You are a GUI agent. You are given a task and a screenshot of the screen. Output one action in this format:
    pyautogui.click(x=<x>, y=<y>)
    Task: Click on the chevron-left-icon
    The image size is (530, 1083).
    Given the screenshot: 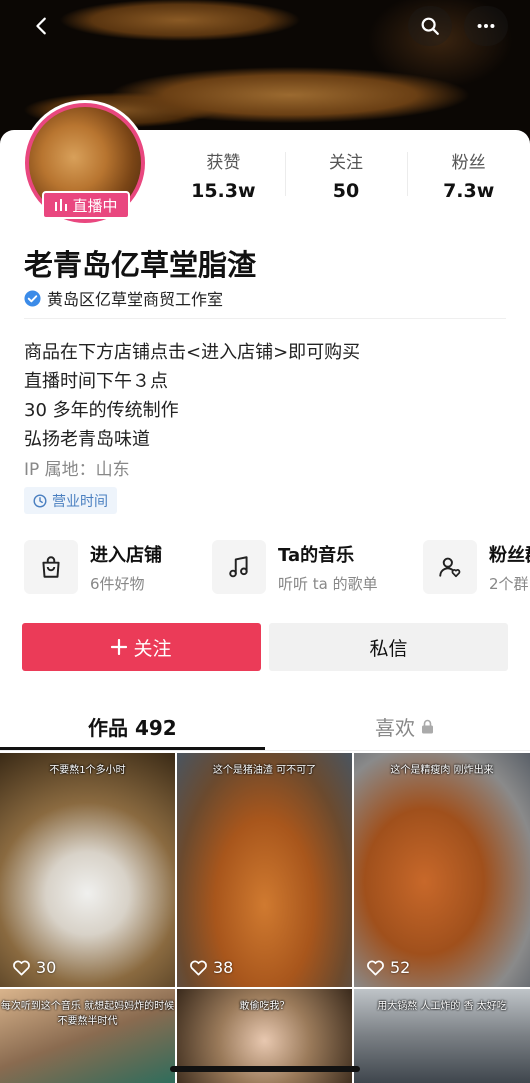 What is the action you would take?
    pyautogui.click(x=41, y=26)
    